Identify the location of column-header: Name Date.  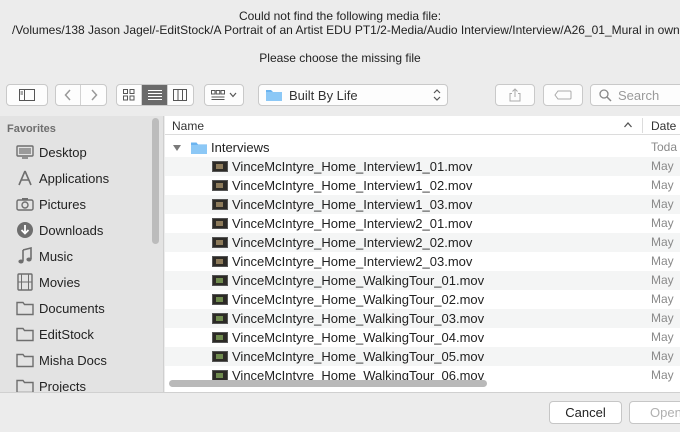
(422, 125).